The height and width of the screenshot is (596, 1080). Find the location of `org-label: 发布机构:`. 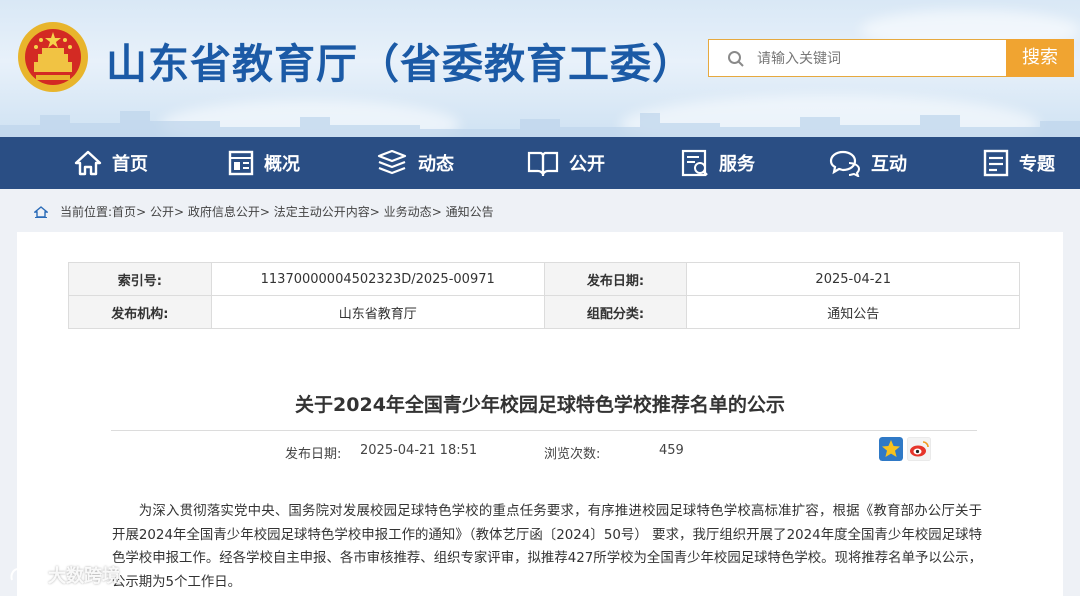

org-label: 发布机构: is located at coordinates (140, 312).